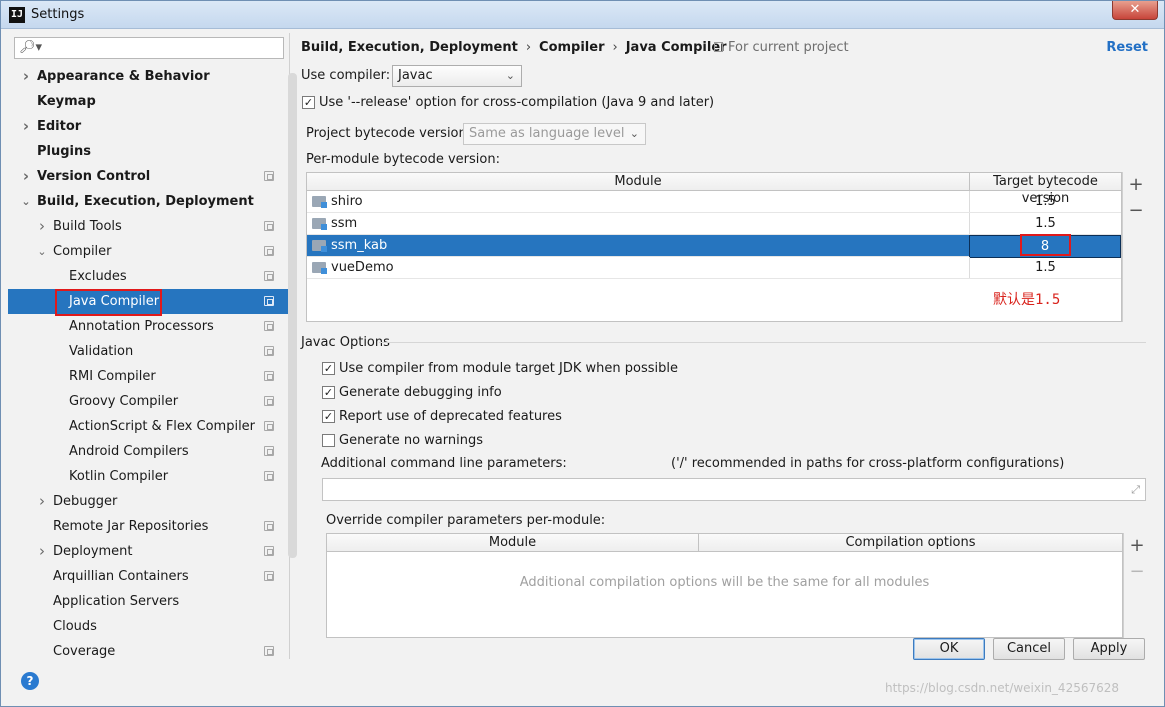 The image size is (1165, 707). I want to click on search-icon: 🔎︎▾, so click(31, 47).